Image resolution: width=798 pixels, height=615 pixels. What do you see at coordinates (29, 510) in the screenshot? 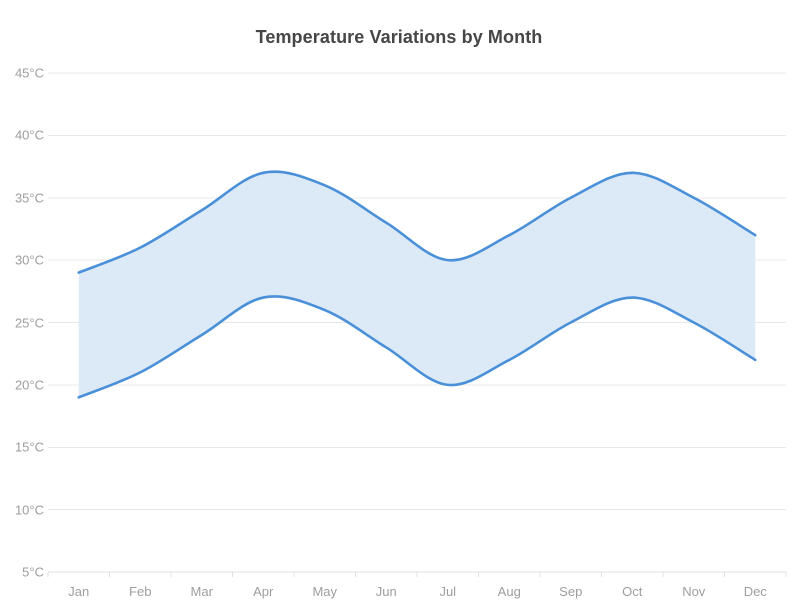
I see `y-axis-tick-label: 10°C` at bounding box center [29, 510].